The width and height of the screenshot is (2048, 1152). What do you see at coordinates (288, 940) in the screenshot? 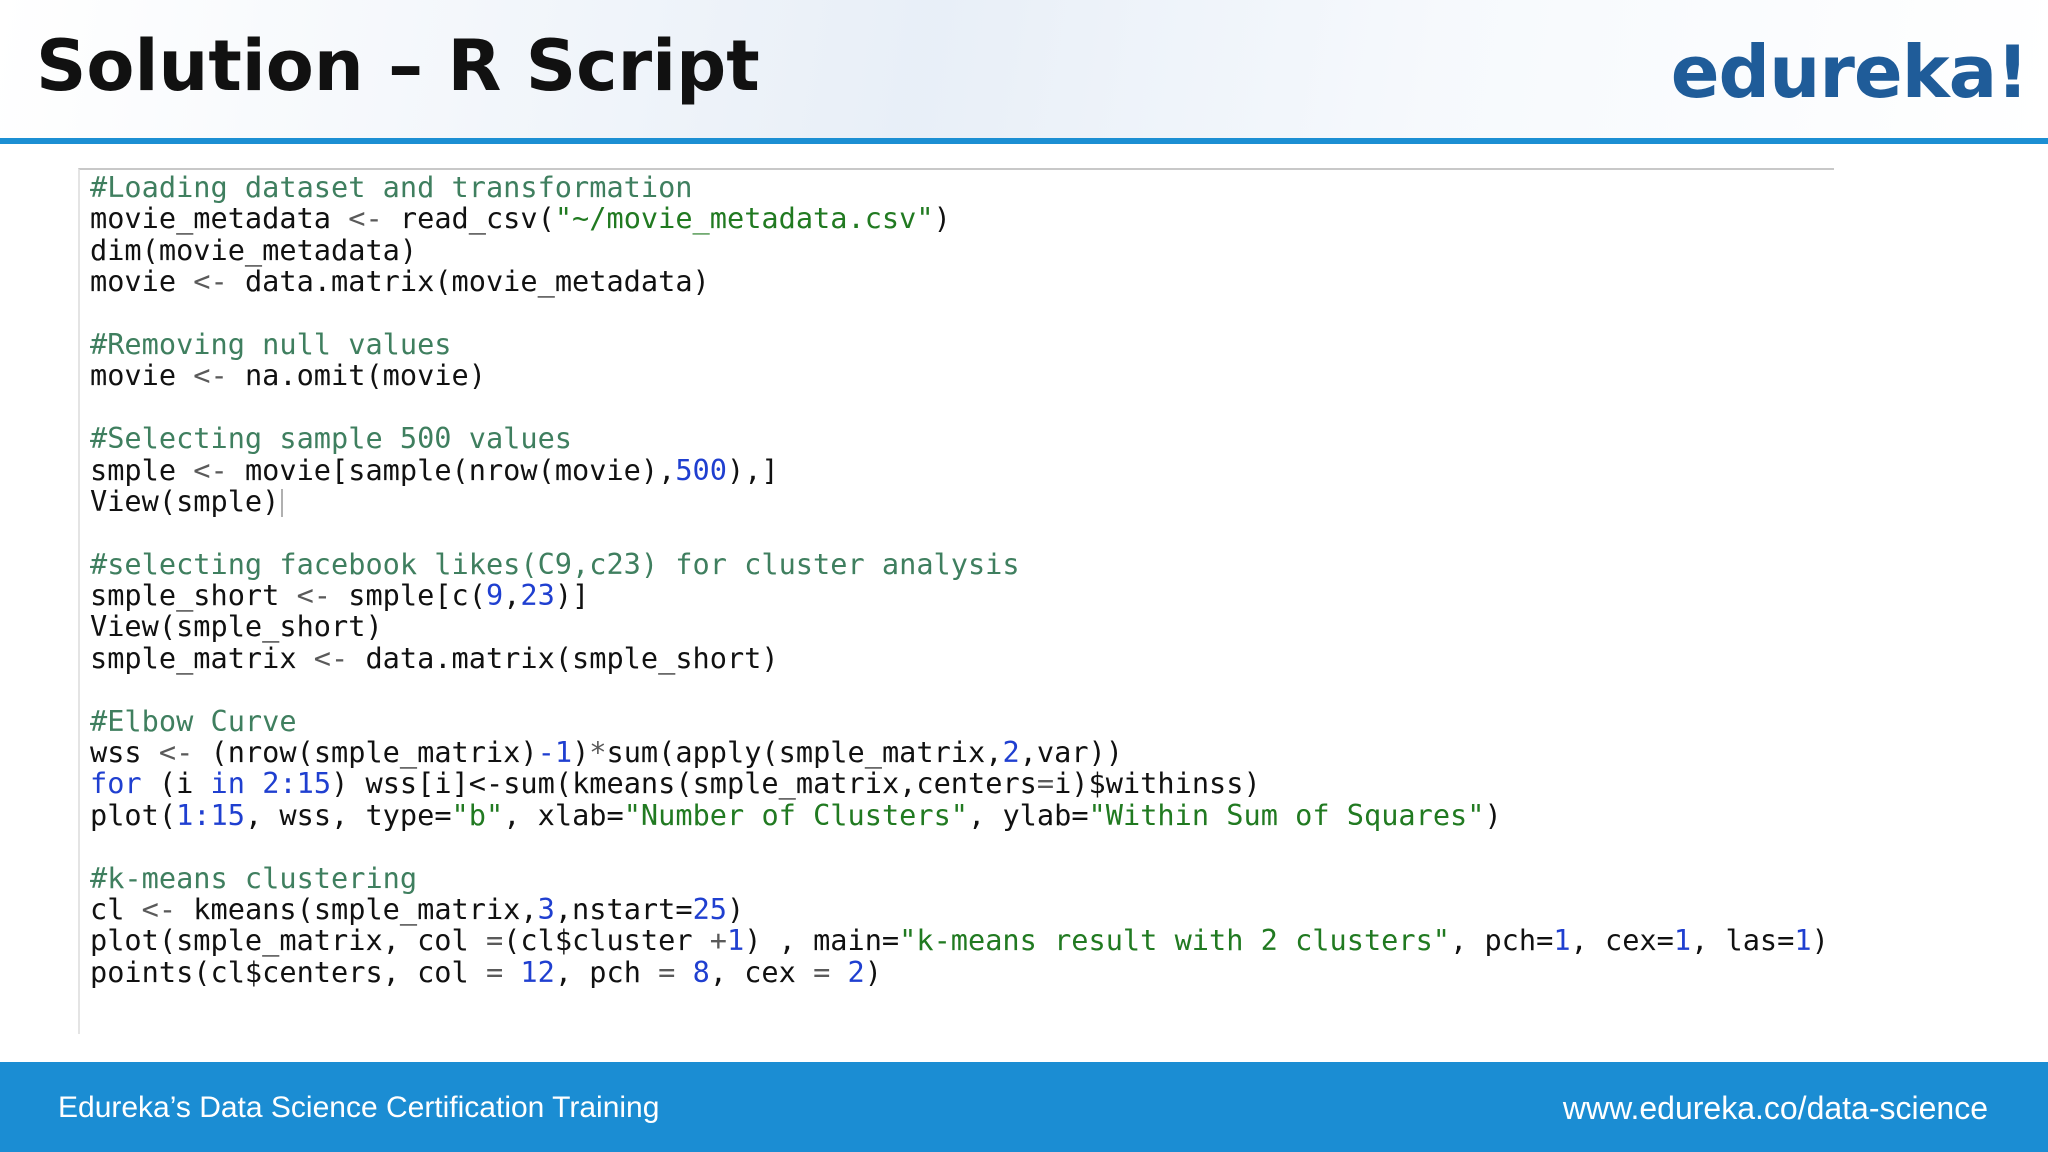
I see `code-token-plain: plot(smple_matrix, col` at bounding box center [288, 940].